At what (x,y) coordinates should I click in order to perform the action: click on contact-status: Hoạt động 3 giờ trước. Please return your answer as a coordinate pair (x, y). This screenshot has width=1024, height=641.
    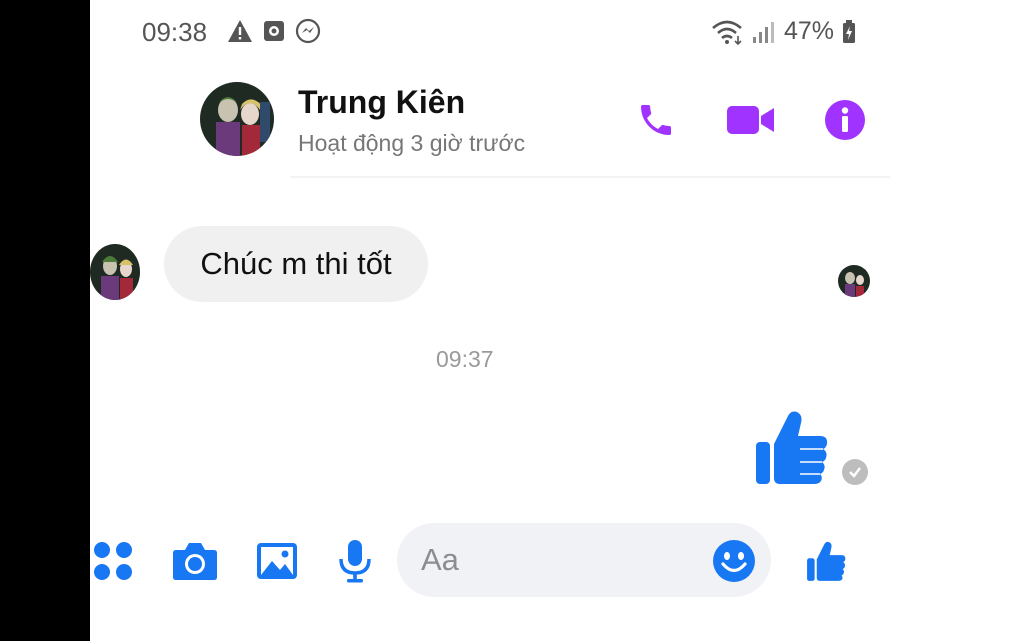
    Looking at the image, I should click on (412, 143).